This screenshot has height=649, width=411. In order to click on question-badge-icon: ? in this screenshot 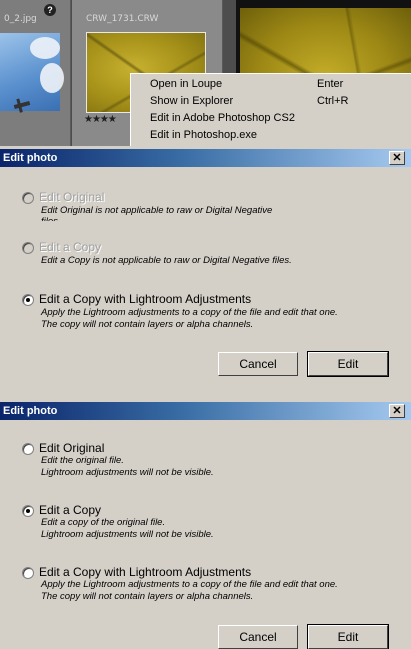, I will do `click(50, 10)`.